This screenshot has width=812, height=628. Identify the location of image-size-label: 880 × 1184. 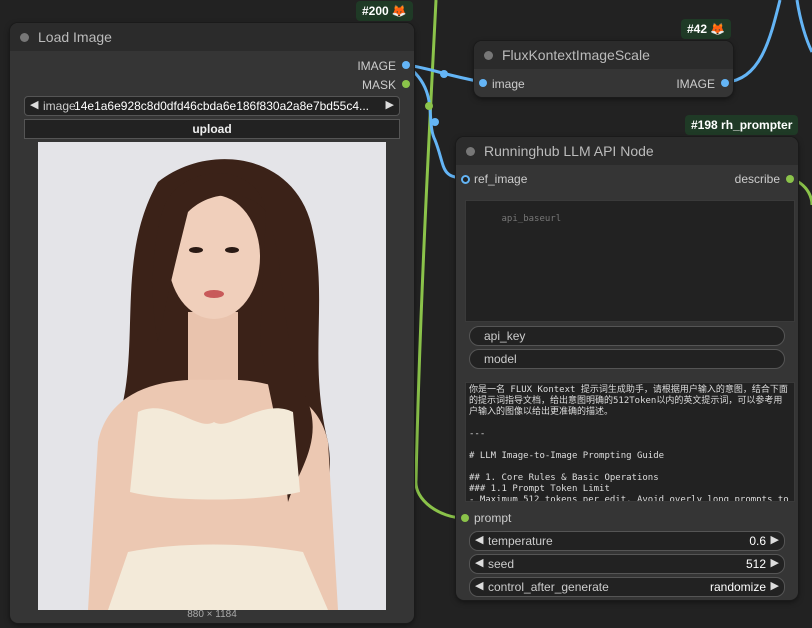
(212, 614).